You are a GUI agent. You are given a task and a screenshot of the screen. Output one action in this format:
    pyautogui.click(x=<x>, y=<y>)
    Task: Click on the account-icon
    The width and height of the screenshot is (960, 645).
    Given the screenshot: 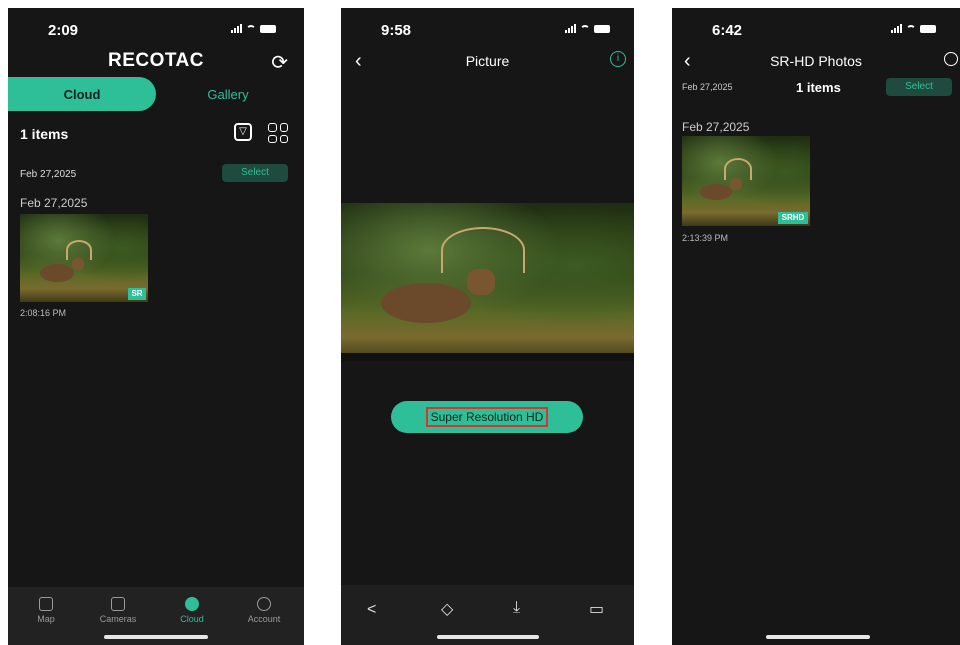 What is the action you would take?
    pyautogui.click(x=264, y=604)
    